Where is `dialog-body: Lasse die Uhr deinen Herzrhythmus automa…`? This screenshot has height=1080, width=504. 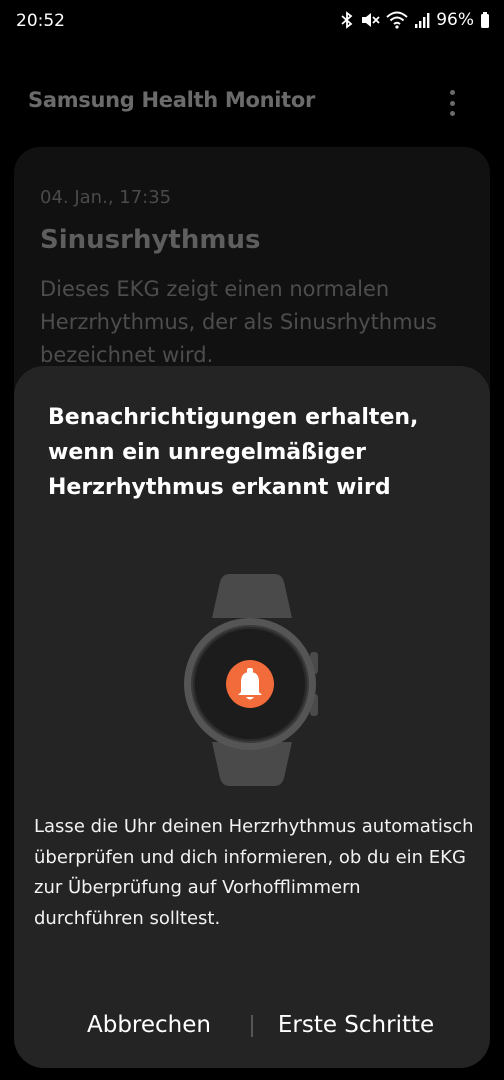
dialog-body: Lasse die Uhr deinen Herzrhythmus automa… is located at coordinates (254, 872).